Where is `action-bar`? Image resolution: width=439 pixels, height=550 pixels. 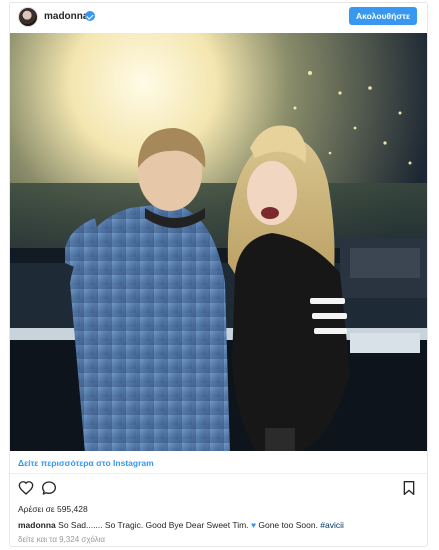
action-bar is located at coordinates (218, 489).